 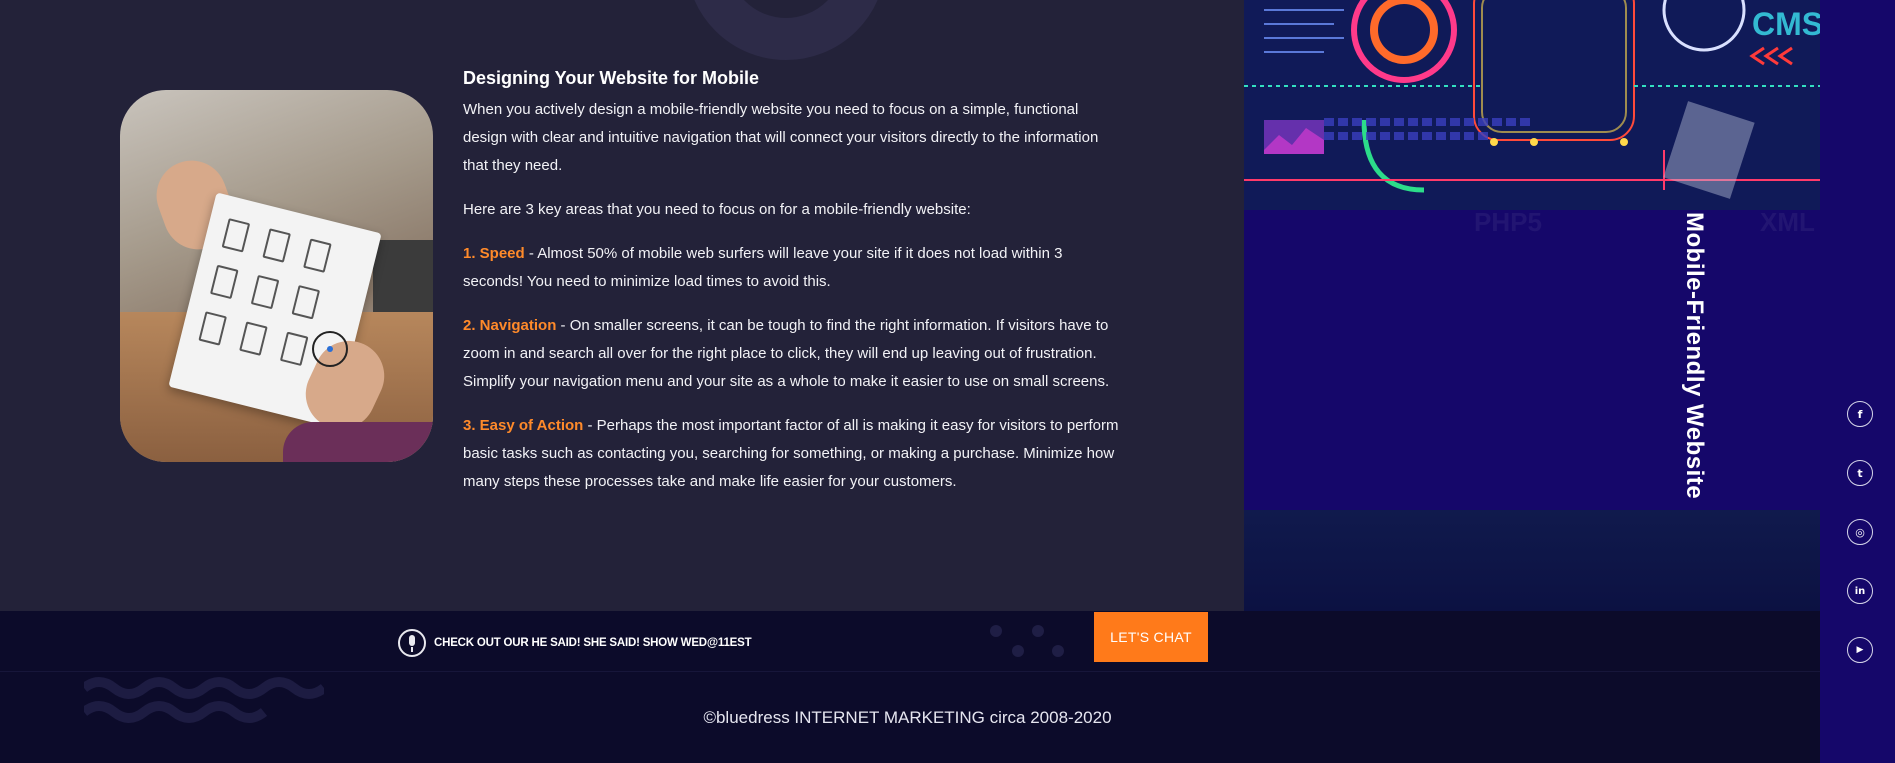 What do you see at coordinates (523, 425) in the screenshot?
I see `key-area-label: 3. Easy of Action` at bounding box center [523, 425].